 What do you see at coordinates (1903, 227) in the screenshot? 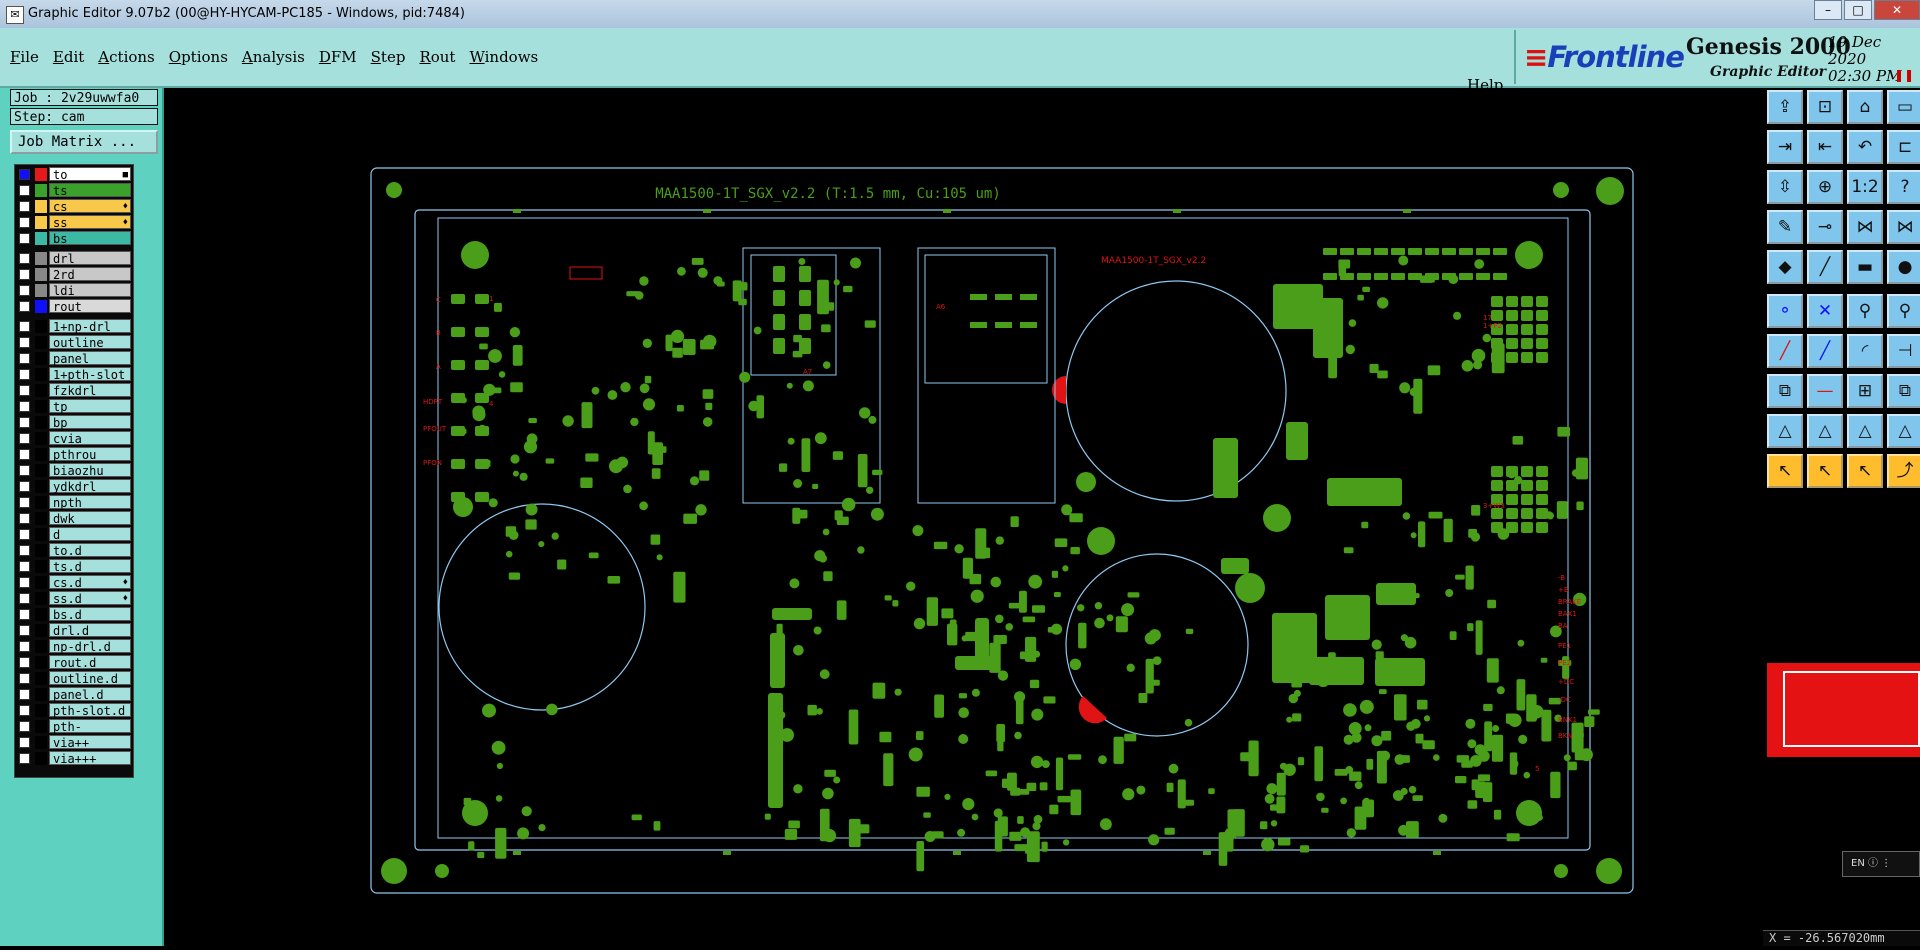
I see `net-highlight-icon: ⋈` at bounding box center [1903, 227].